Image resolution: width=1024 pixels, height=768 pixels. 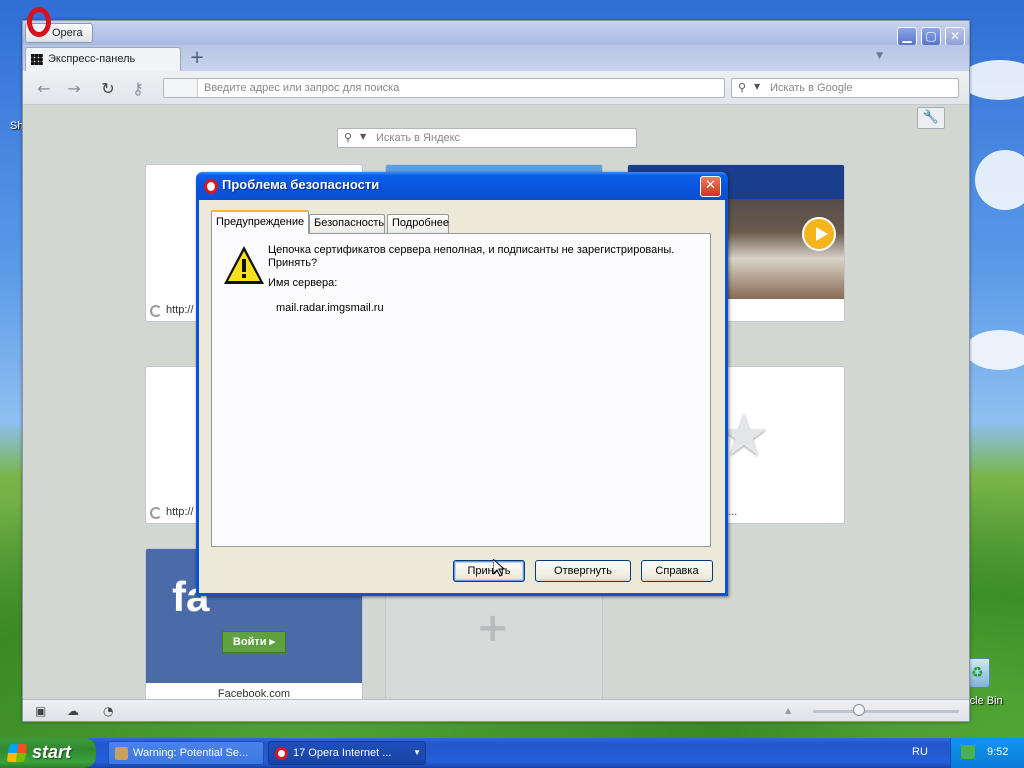 I want to click on google-search-placeholder: Искать в Google, so click(x=811, y=88).